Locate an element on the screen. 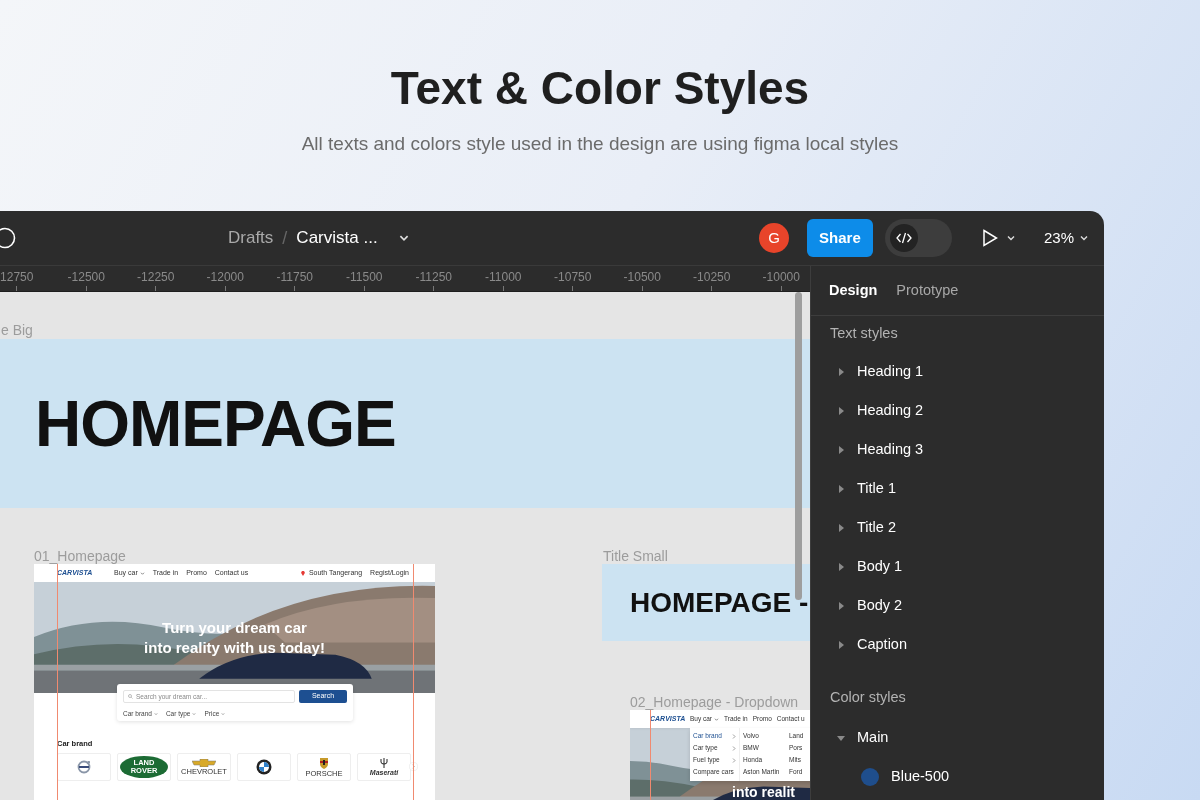  roundel-icon is located at coordinates (264, 767).